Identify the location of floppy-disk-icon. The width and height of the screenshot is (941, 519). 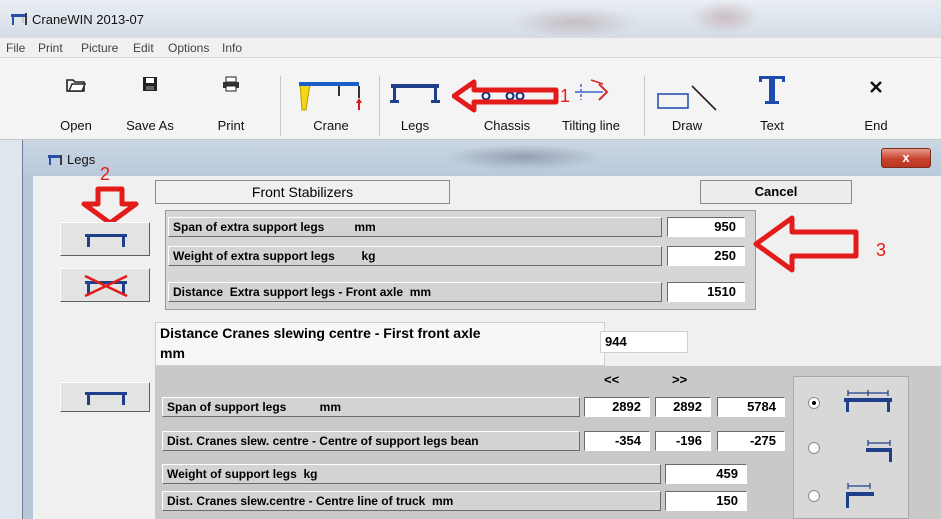
(150, 84).